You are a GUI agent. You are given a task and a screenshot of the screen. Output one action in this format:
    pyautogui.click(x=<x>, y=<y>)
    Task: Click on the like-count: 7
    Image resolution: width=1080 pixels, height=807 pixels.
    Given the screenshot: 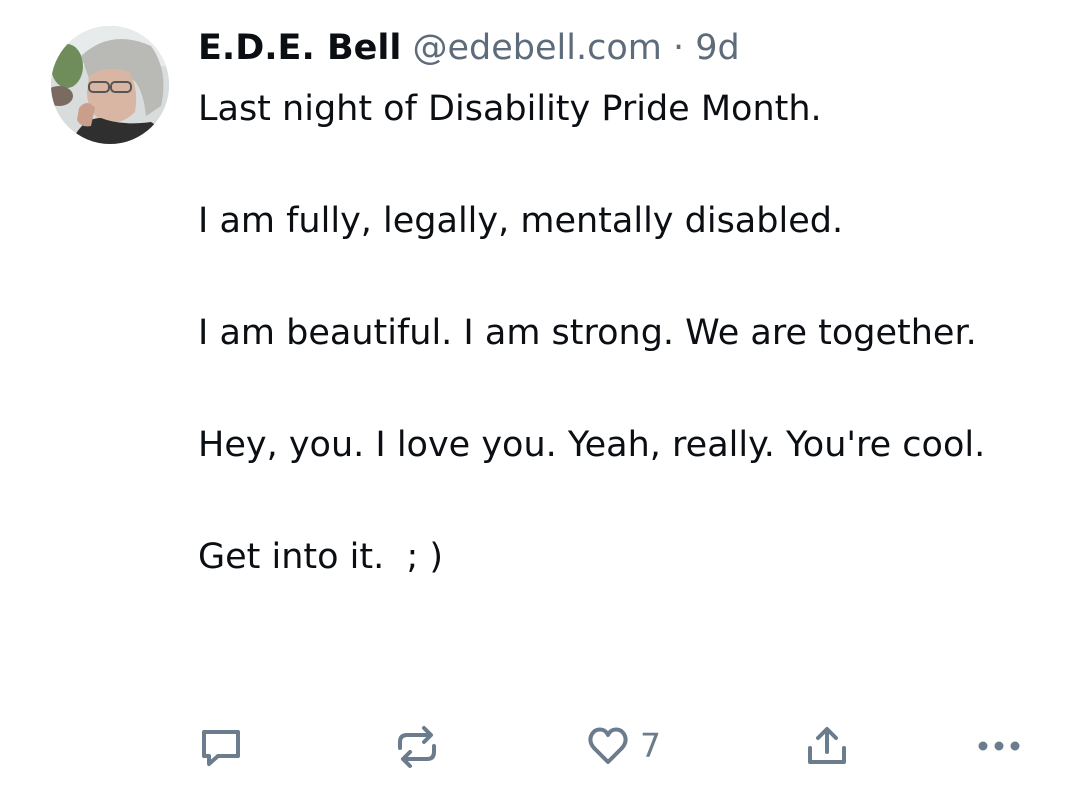 What is the action you would take?
    pyautogui.click(x=650, y=745)
    